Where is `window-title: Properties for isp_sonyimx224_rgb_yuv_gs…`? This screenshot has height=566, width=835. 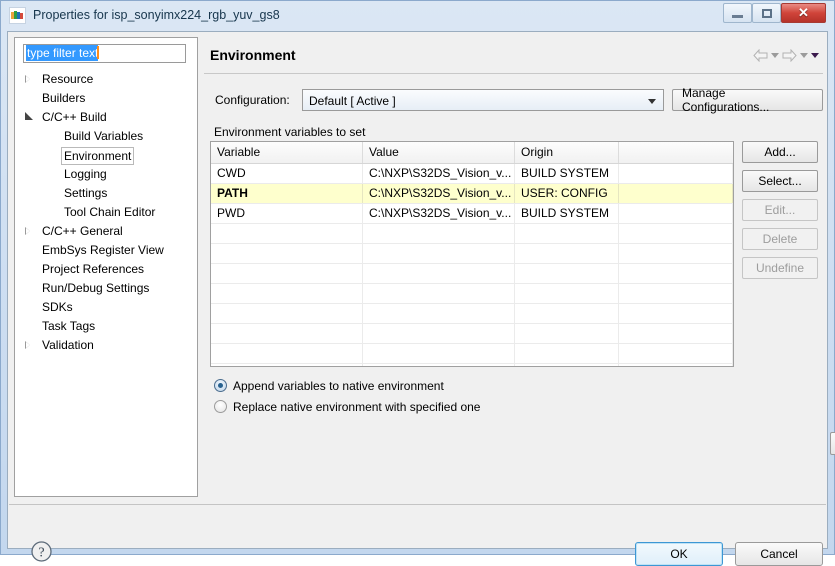
window-title: Properties for isp_sonyimx224_rgb_yuv_gs… is located at coordinates (156, 15).